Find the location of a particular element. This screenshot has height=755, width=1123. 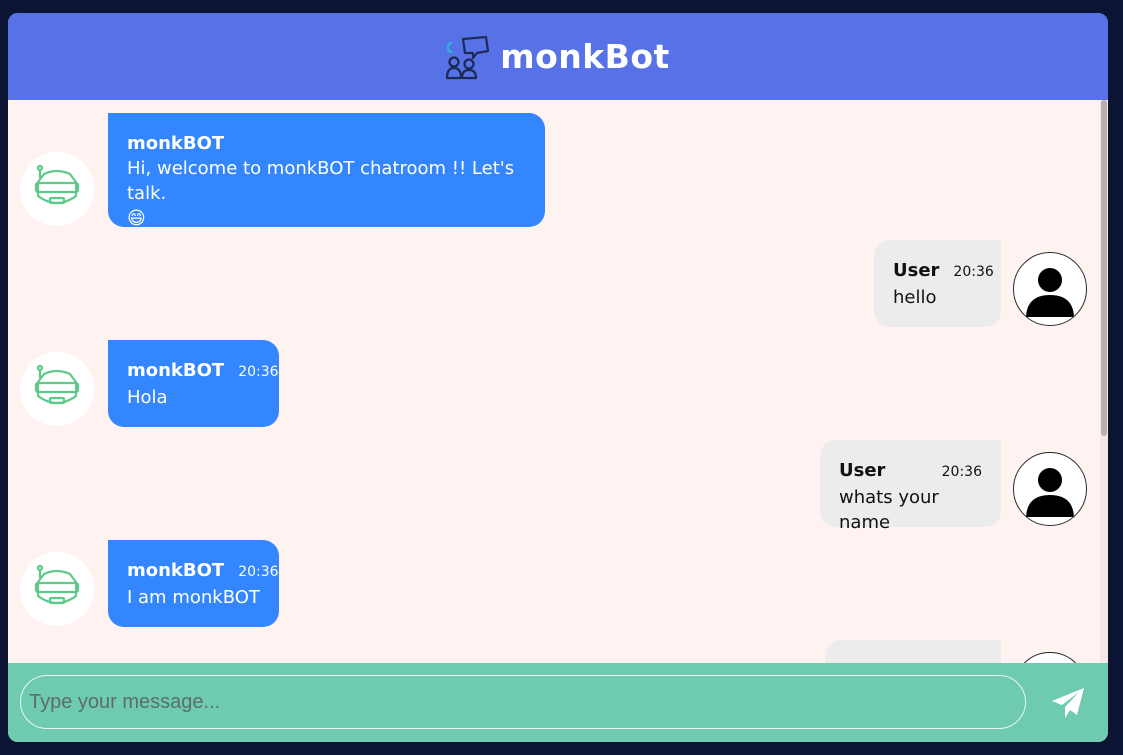

scrollbar-thumb is located at coordinates (1104, 268).